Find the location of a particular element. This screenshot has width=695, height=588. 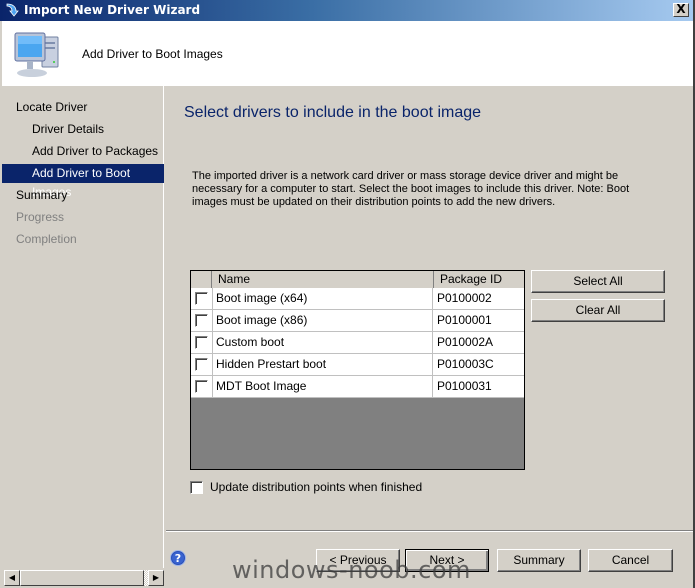

next-button: Next > is located at coordinates (447, 560).